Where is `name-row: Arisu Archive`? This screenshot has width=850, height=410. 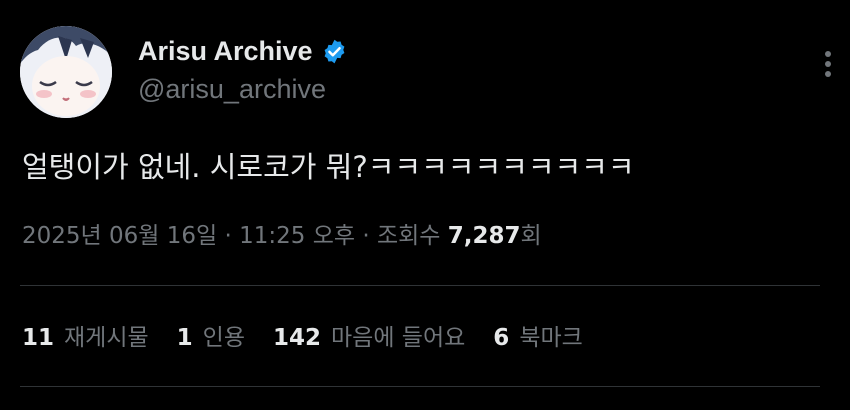 name-row: Arisu Archive is located at coordinates (243, 51).